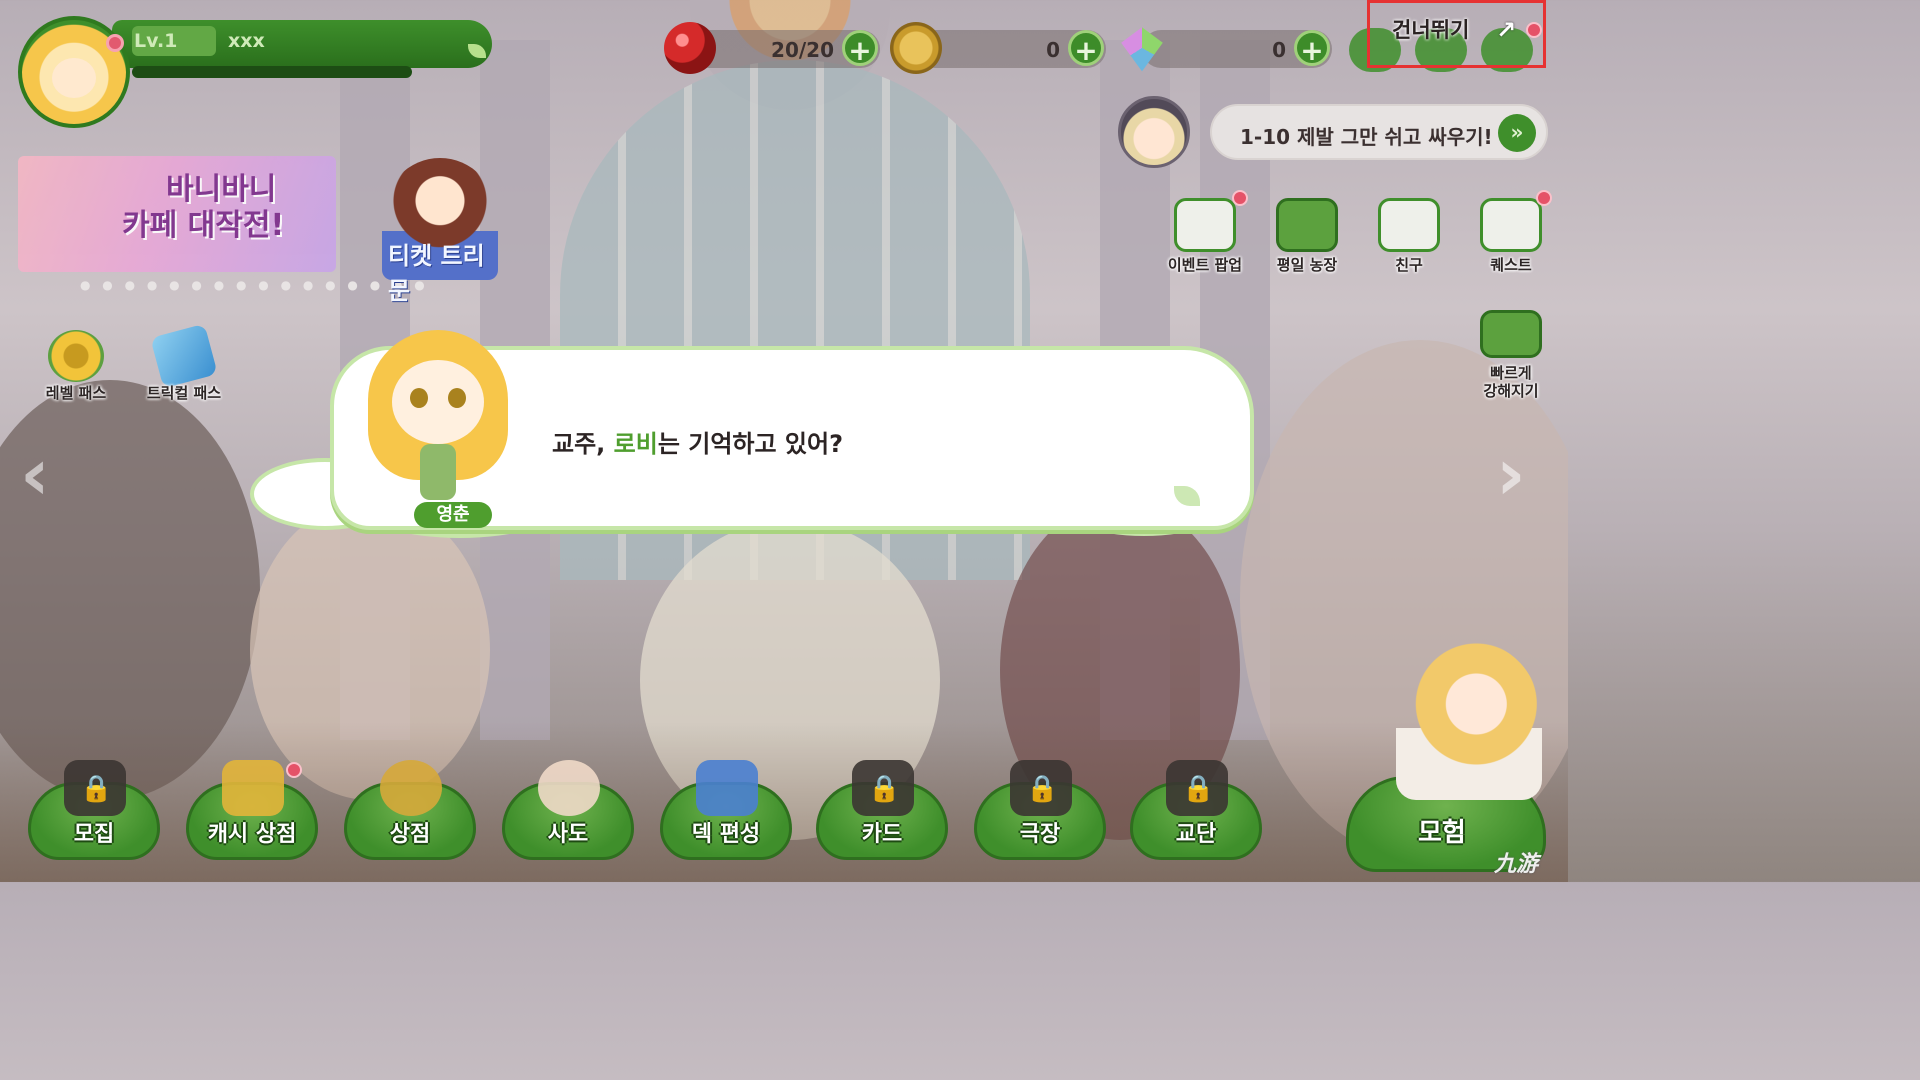  Describe the element at coordinates (438, 402) in the screenshot. I see `portrait-face` at that location.